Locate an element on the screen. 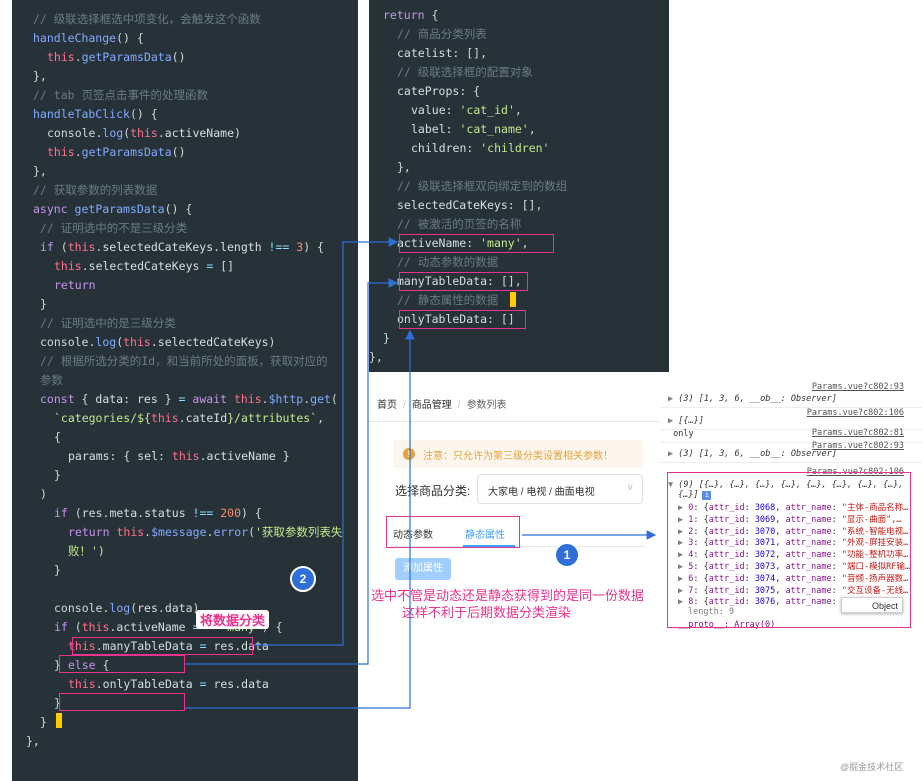  arrow-many-table is located at coordinates (292, 471).